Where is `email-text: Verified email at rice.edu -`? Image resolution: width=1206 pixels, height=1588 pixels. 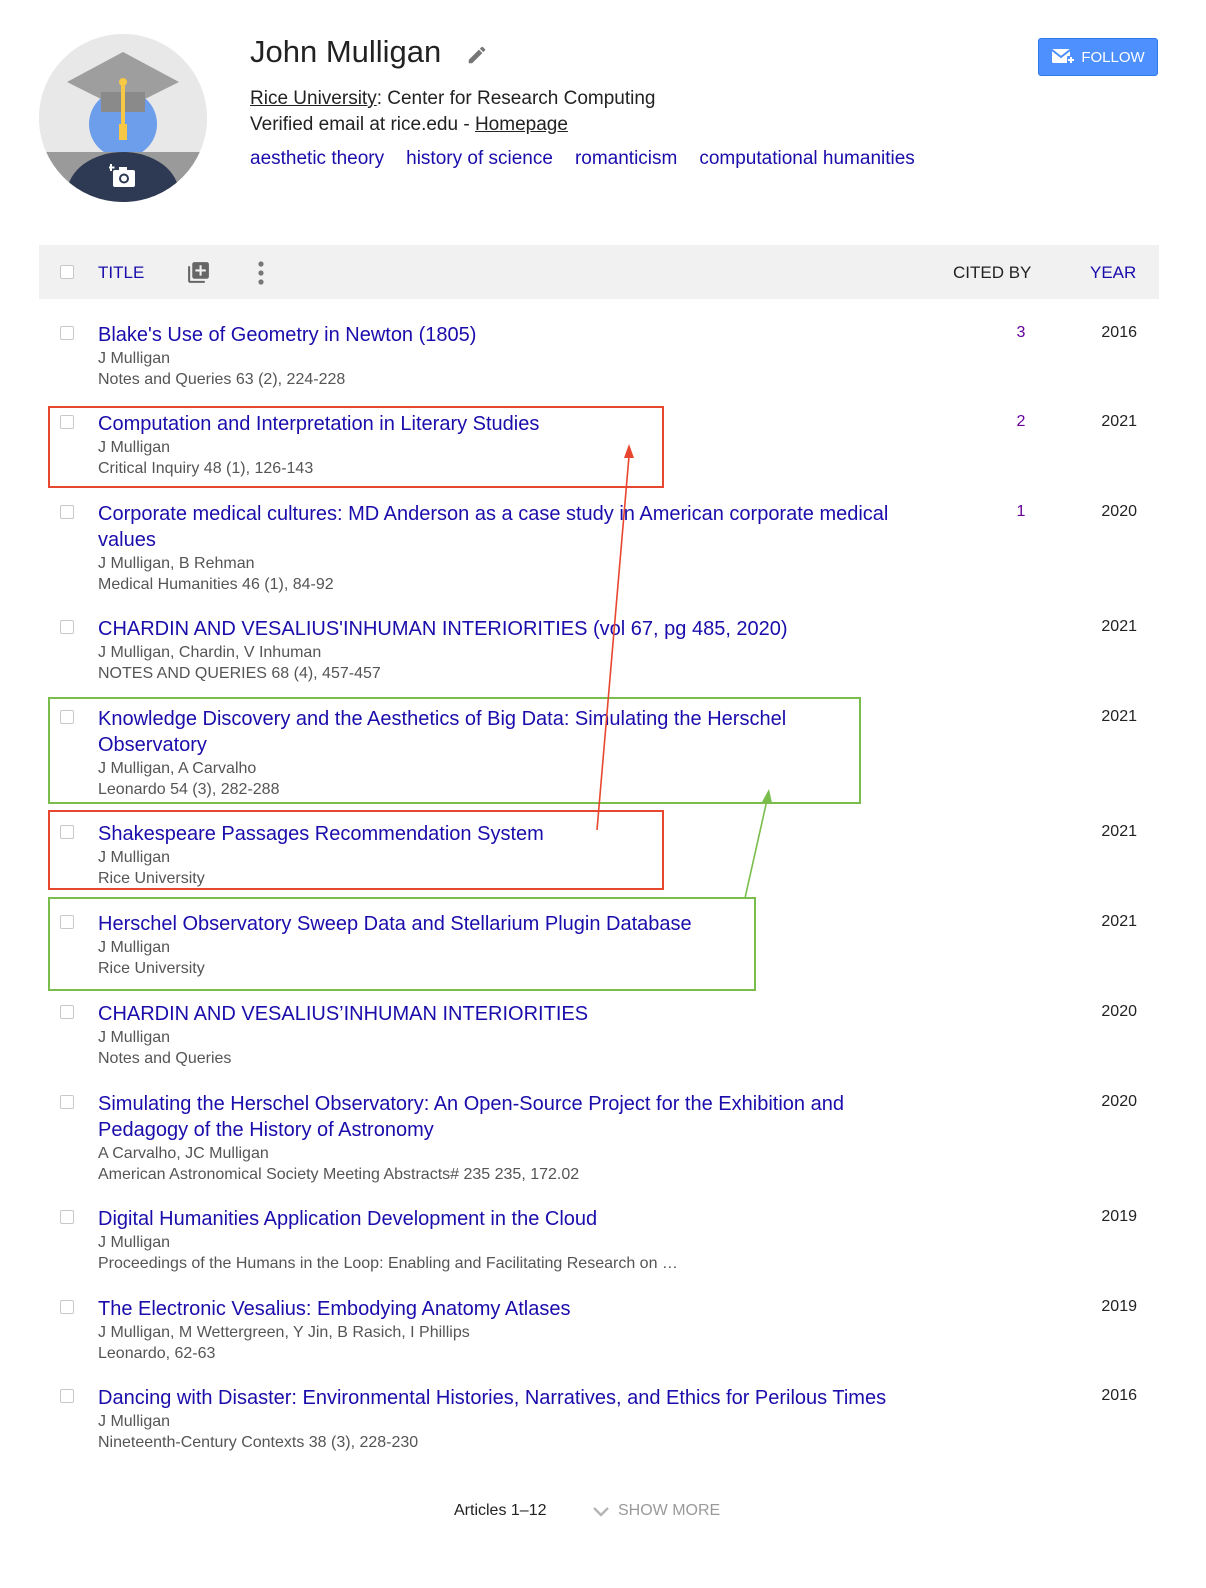 email-text: Verified email at rice.edu - is located at coordinates (362, 124).